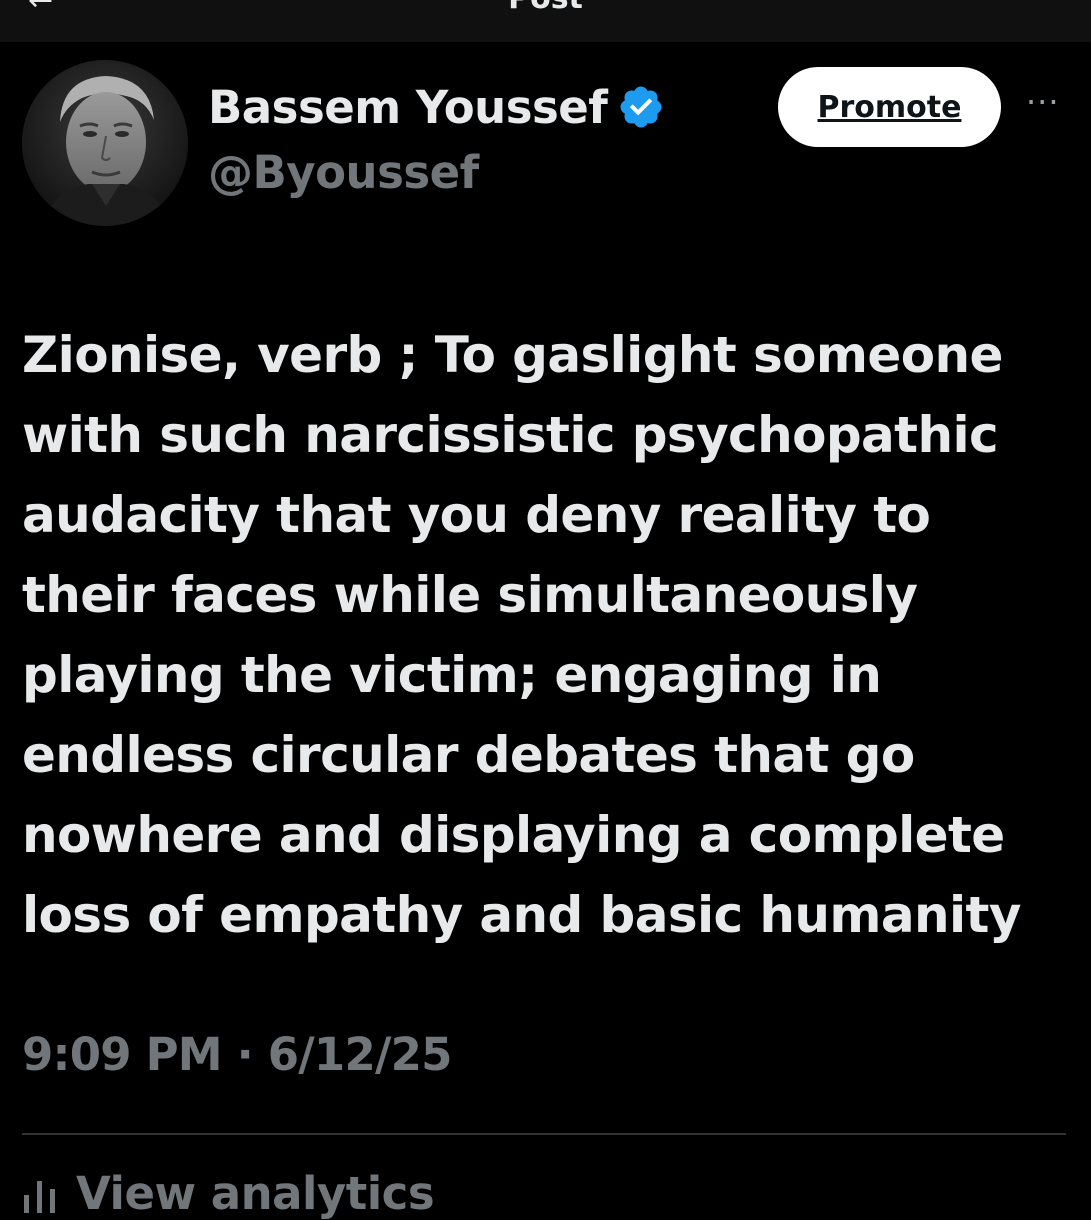  I want to click on bar-chart-icon, so click(39, 1197).